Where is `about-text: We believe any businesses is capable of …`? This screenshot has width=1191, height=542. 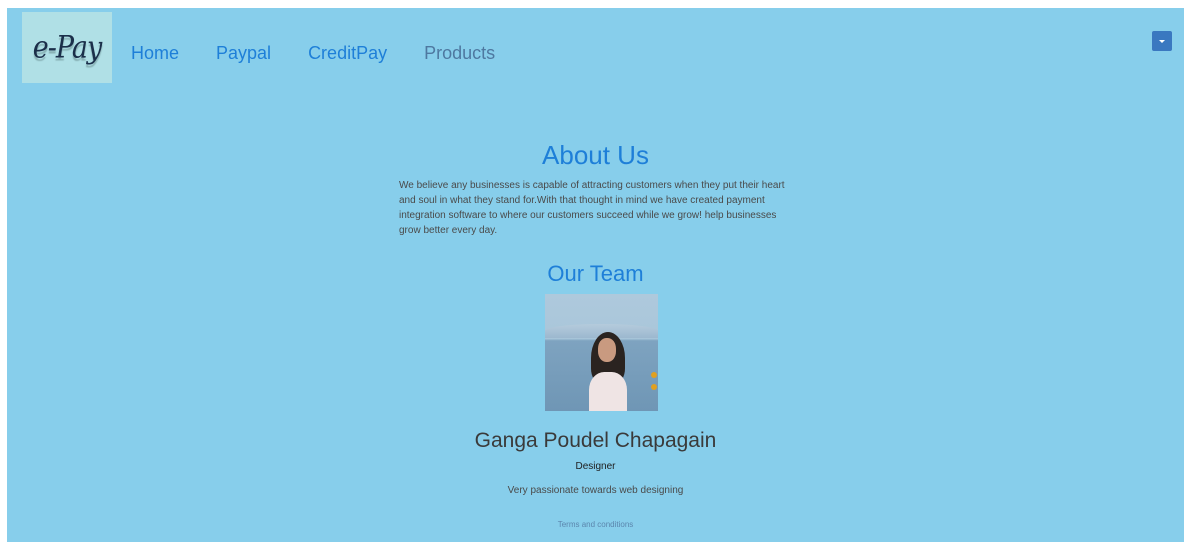 about-text: We believe any businesses is capable of … is located at coordinates (592, 208).